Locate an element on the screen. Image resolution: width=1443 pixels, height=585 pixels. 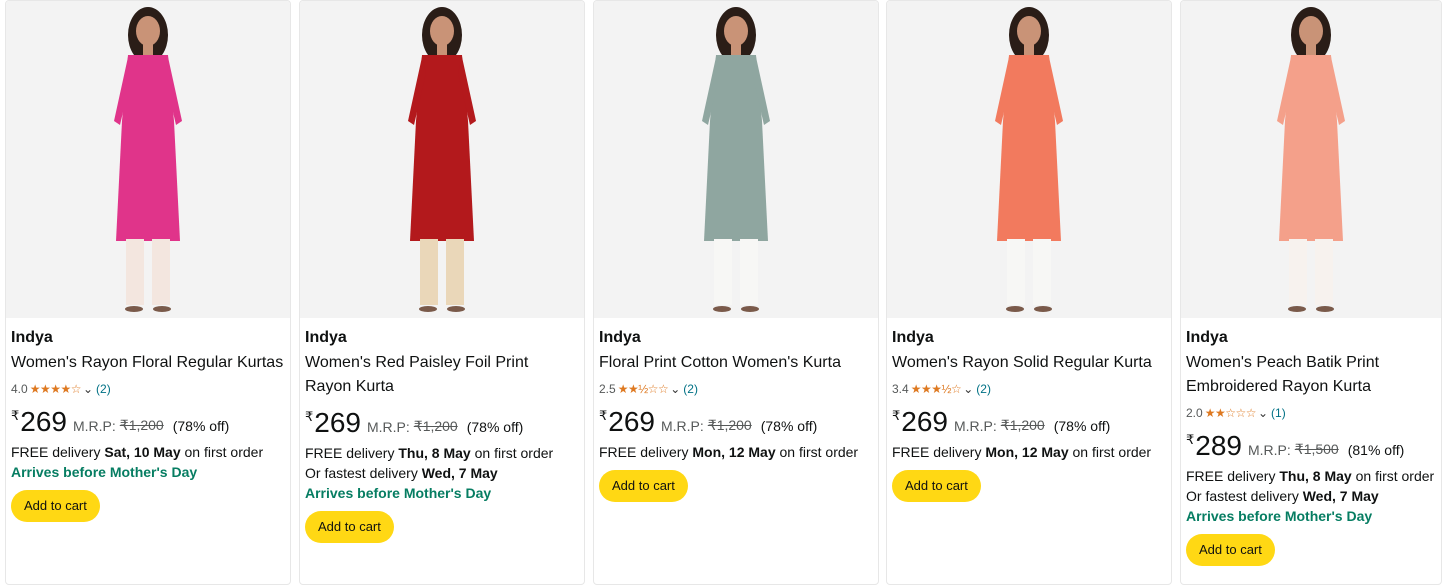
rating-row: 2.5 ★★½☆☆ ⌄ (2) is located at coordinates (735, 389).